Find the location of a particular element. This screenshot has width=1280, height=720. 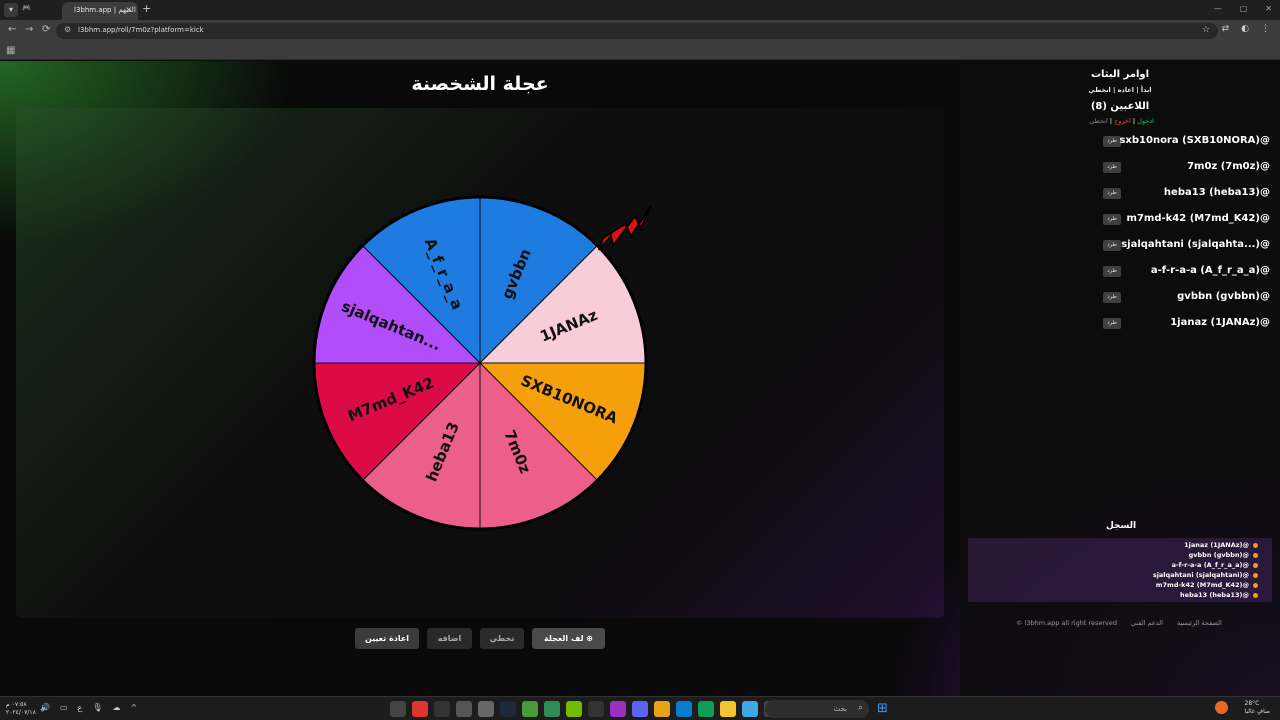

display-icon: ▭ is located at coordinates (64, 707).